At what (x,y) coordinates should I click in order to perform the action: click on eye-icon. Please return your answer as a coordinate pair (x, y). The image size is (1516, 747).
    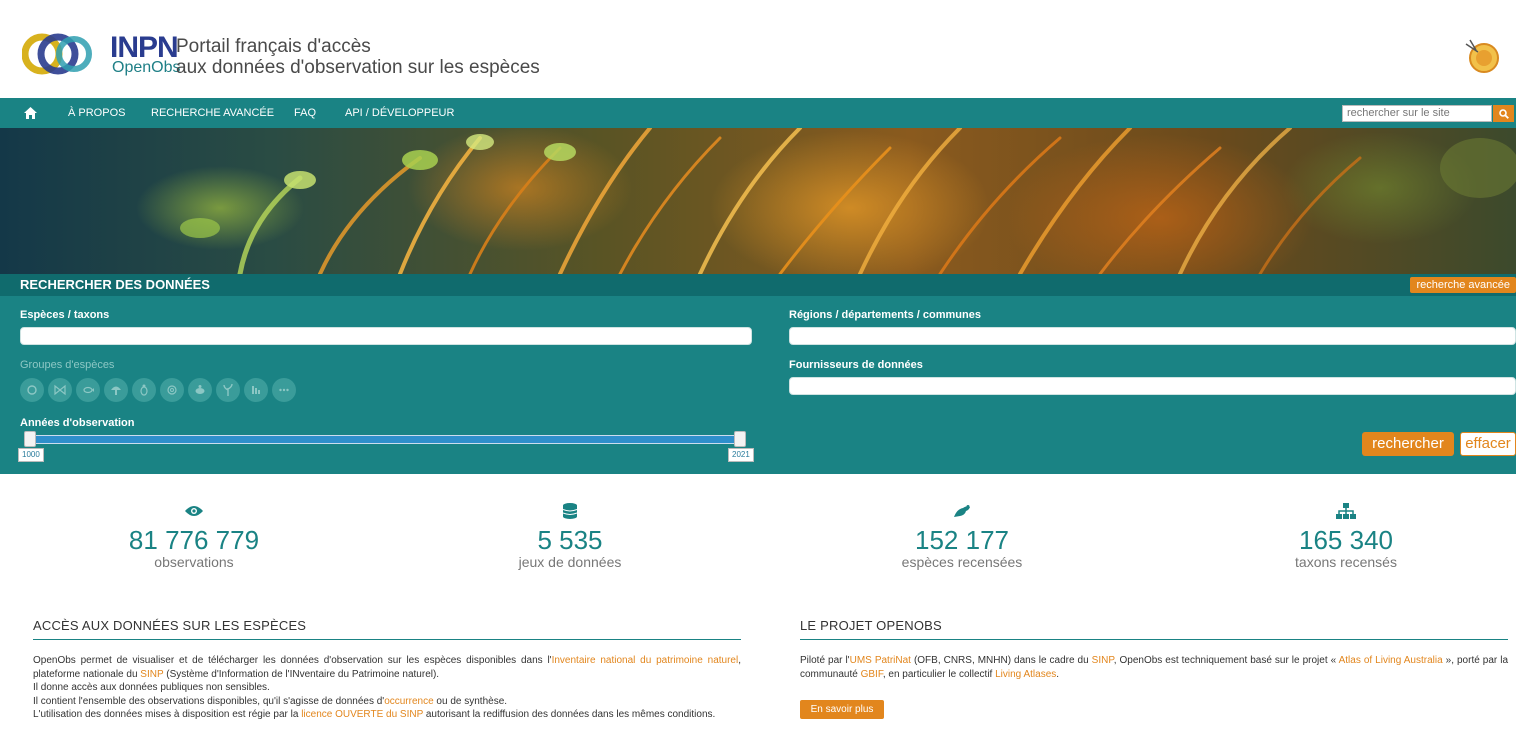
    Looking at the image, I should click on (194, 511).